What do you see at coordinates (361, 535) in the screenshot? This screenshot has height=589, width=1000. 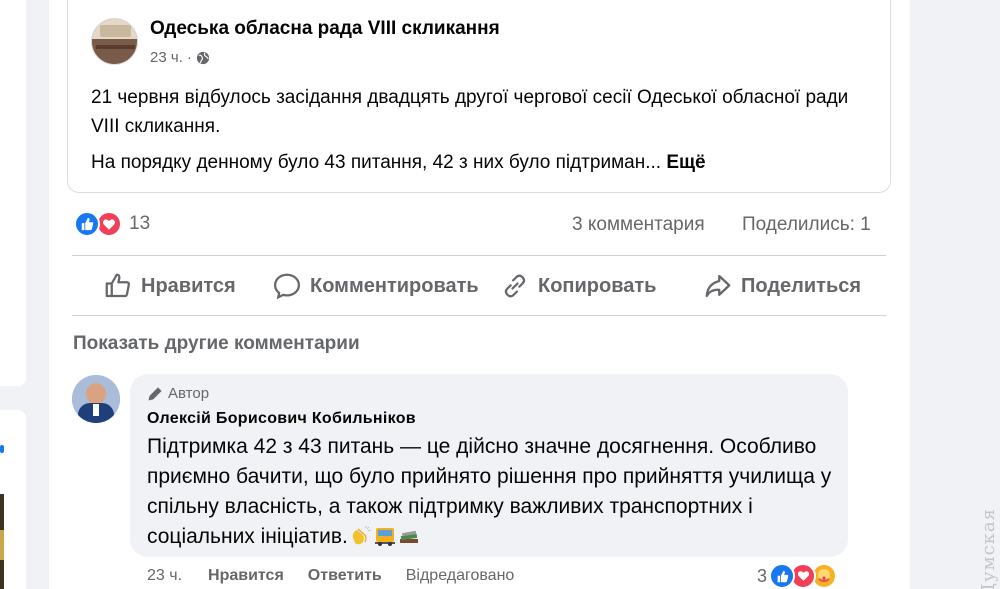 I see `clapping-hands-icon` at bounding box center [361, 535].